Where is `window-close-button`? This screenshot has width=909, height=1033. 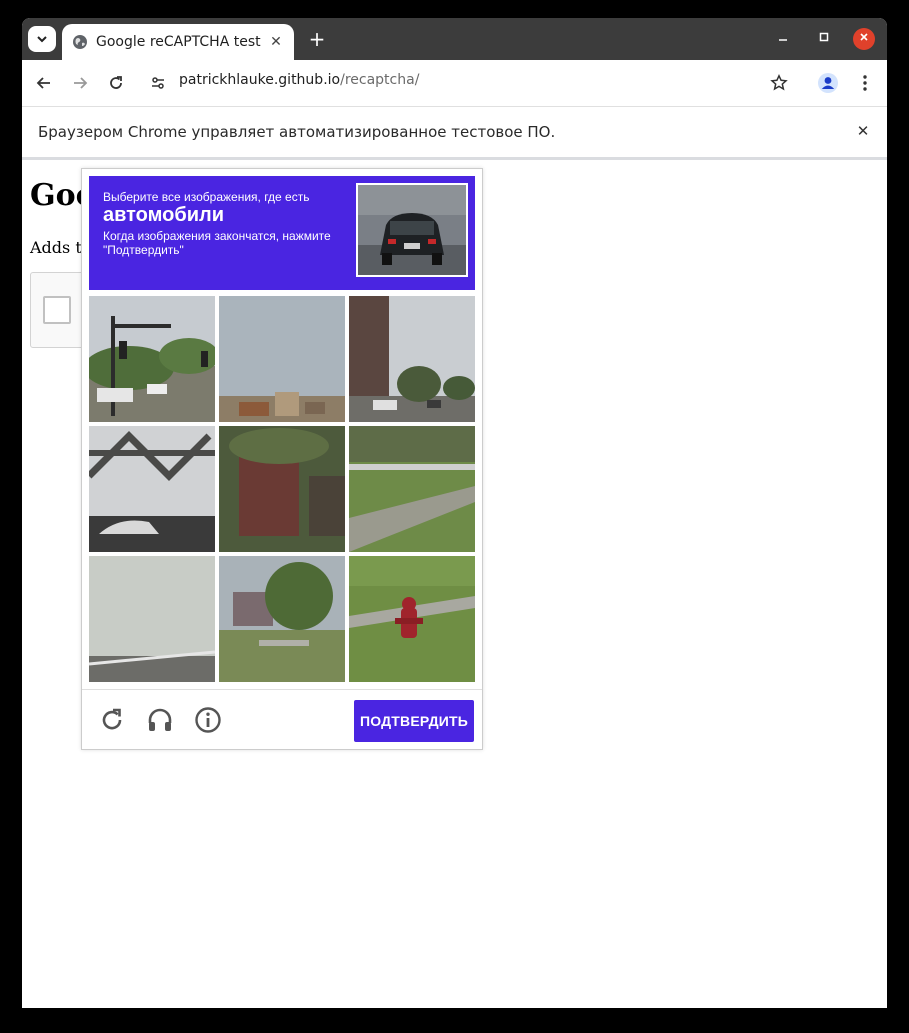 window-close-button is located at coordinates (864, 39).